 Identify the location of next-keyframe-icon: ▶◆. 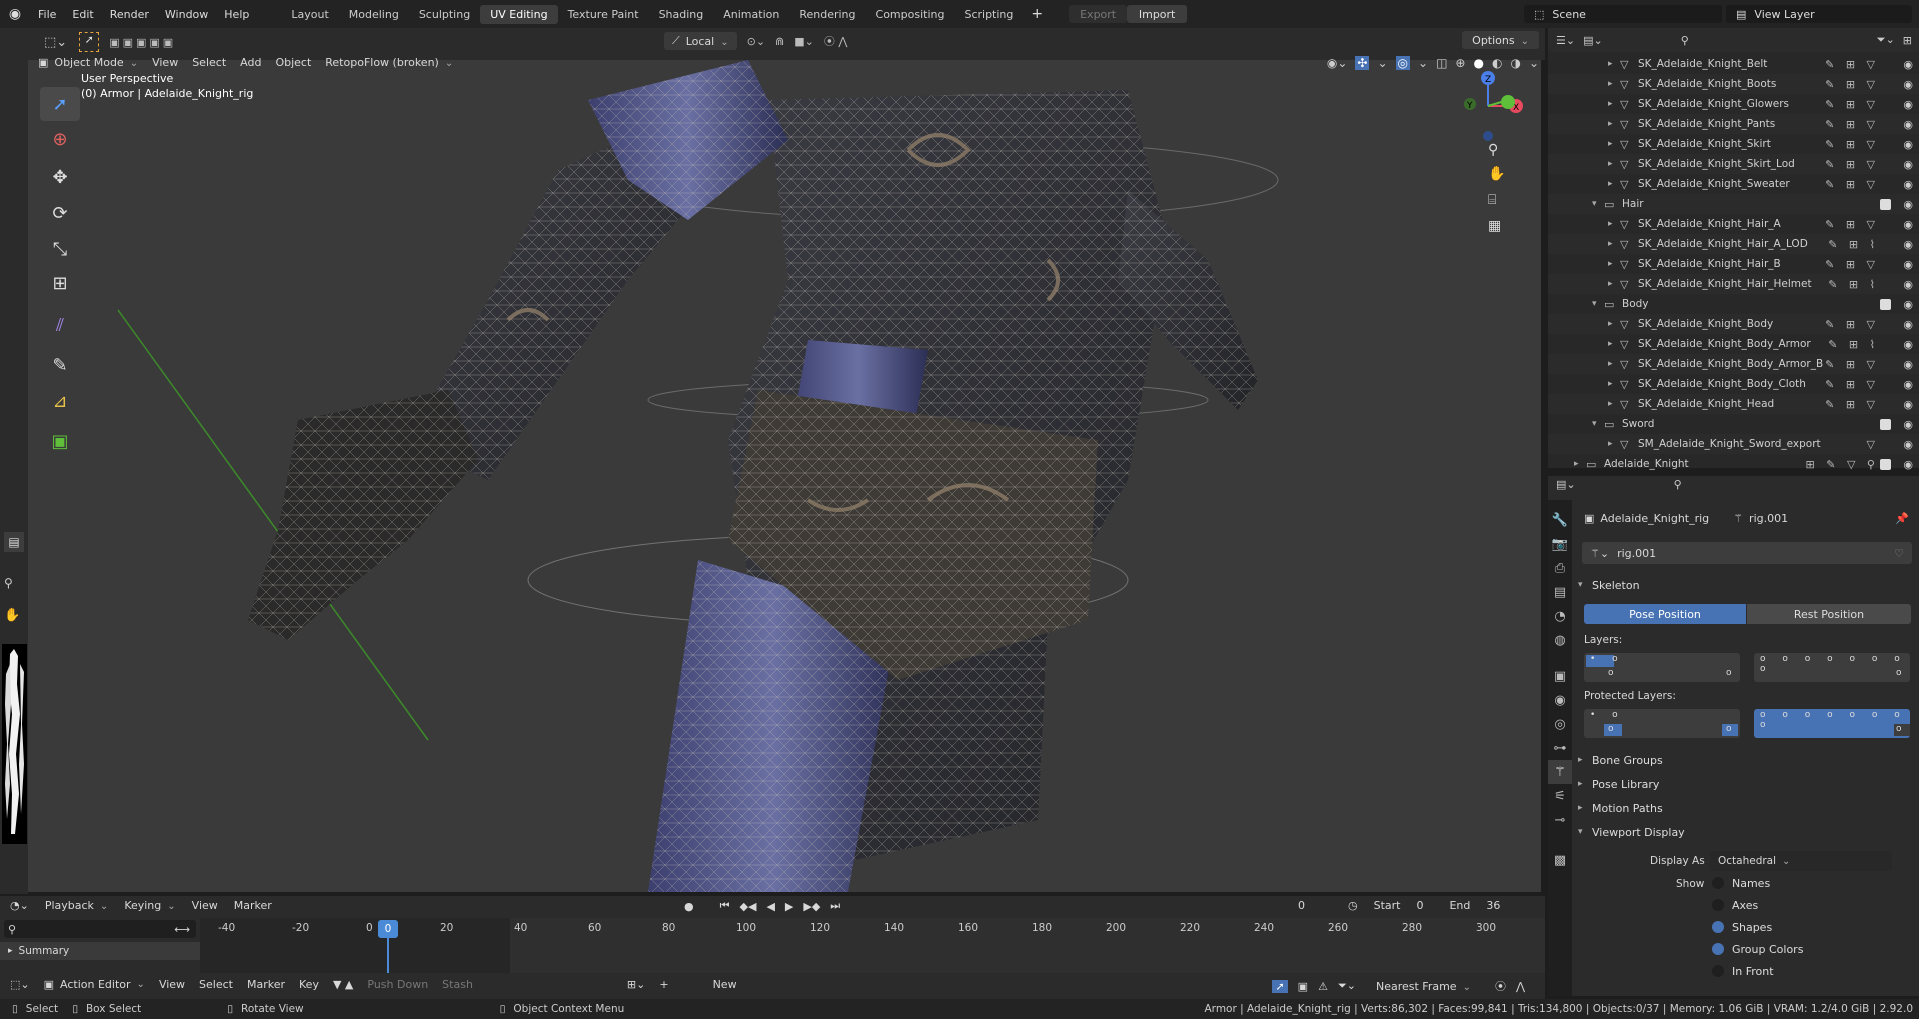
(811, 906).